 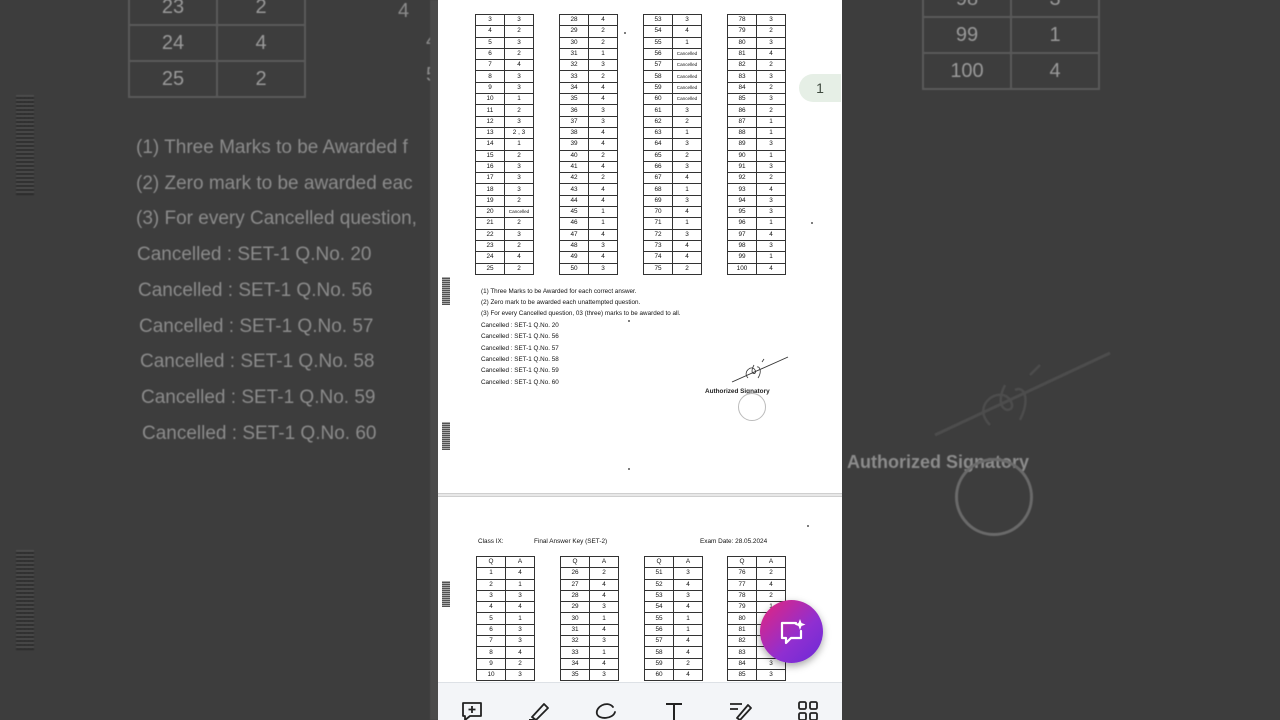 What do you see at coordinates (752, 407) in the screenshot?
I see `touch-ring` at bounding box center [752, 407].